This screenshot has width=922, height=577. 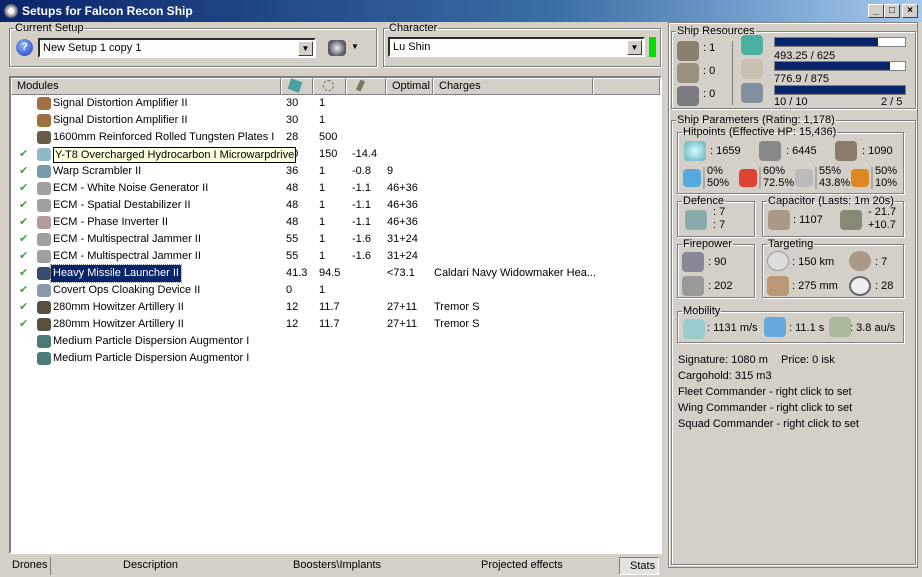 I want to click on rigs-value: : 0, so click(x=709, y=94).